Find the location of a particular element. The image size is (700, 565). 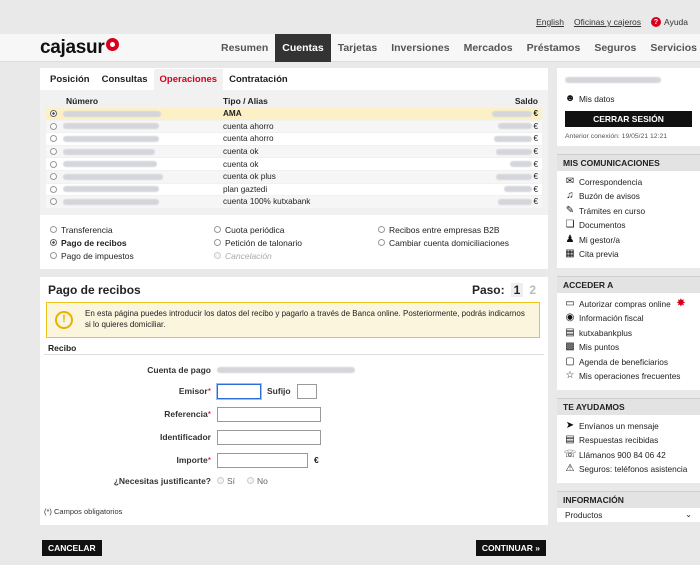

help-link: ? Ayuda is located at coordinates (669, 22).